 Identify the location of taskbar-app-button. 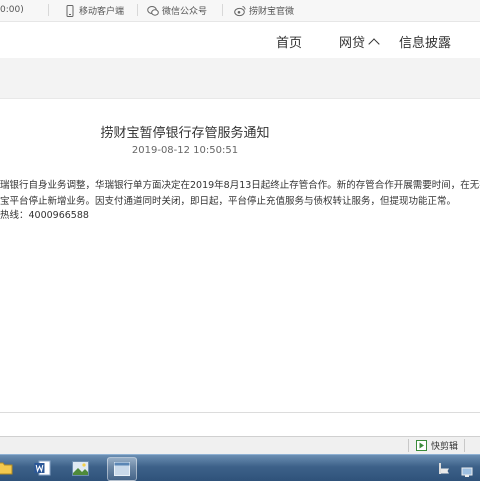
(80, 468).